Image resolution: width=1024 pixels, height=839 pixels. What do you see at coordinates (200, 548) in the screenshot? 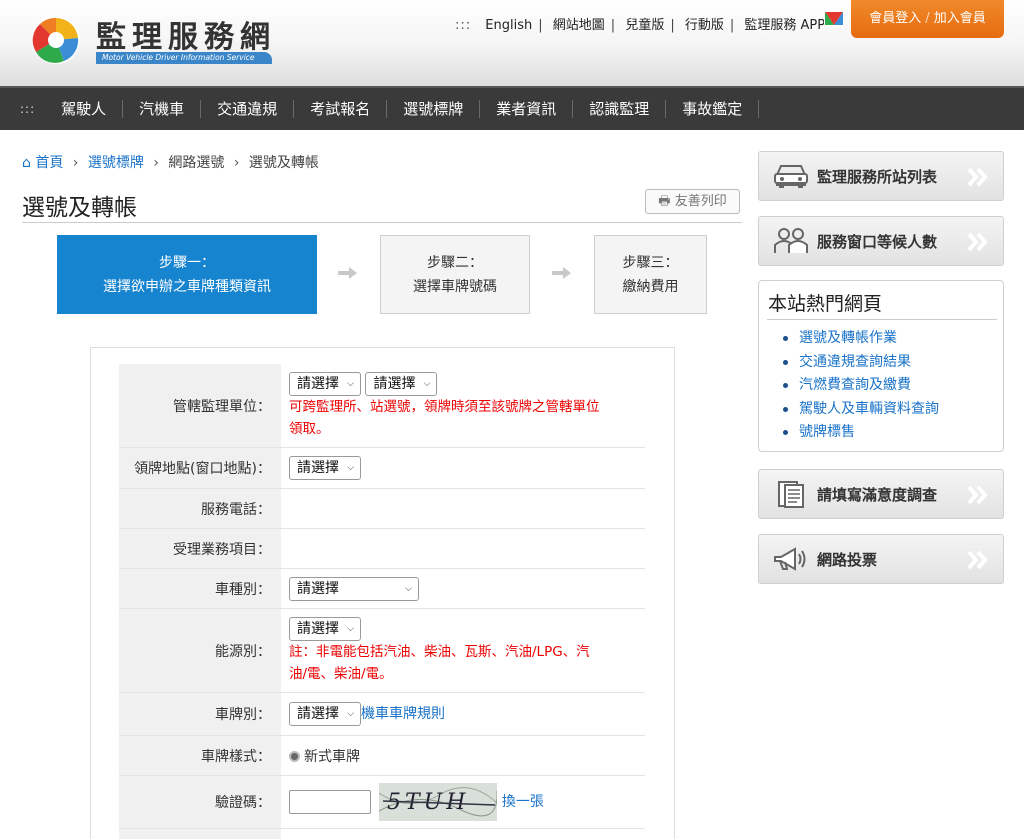
I see `business-label: 受理業務項目：` at bounding box center [200, 548].